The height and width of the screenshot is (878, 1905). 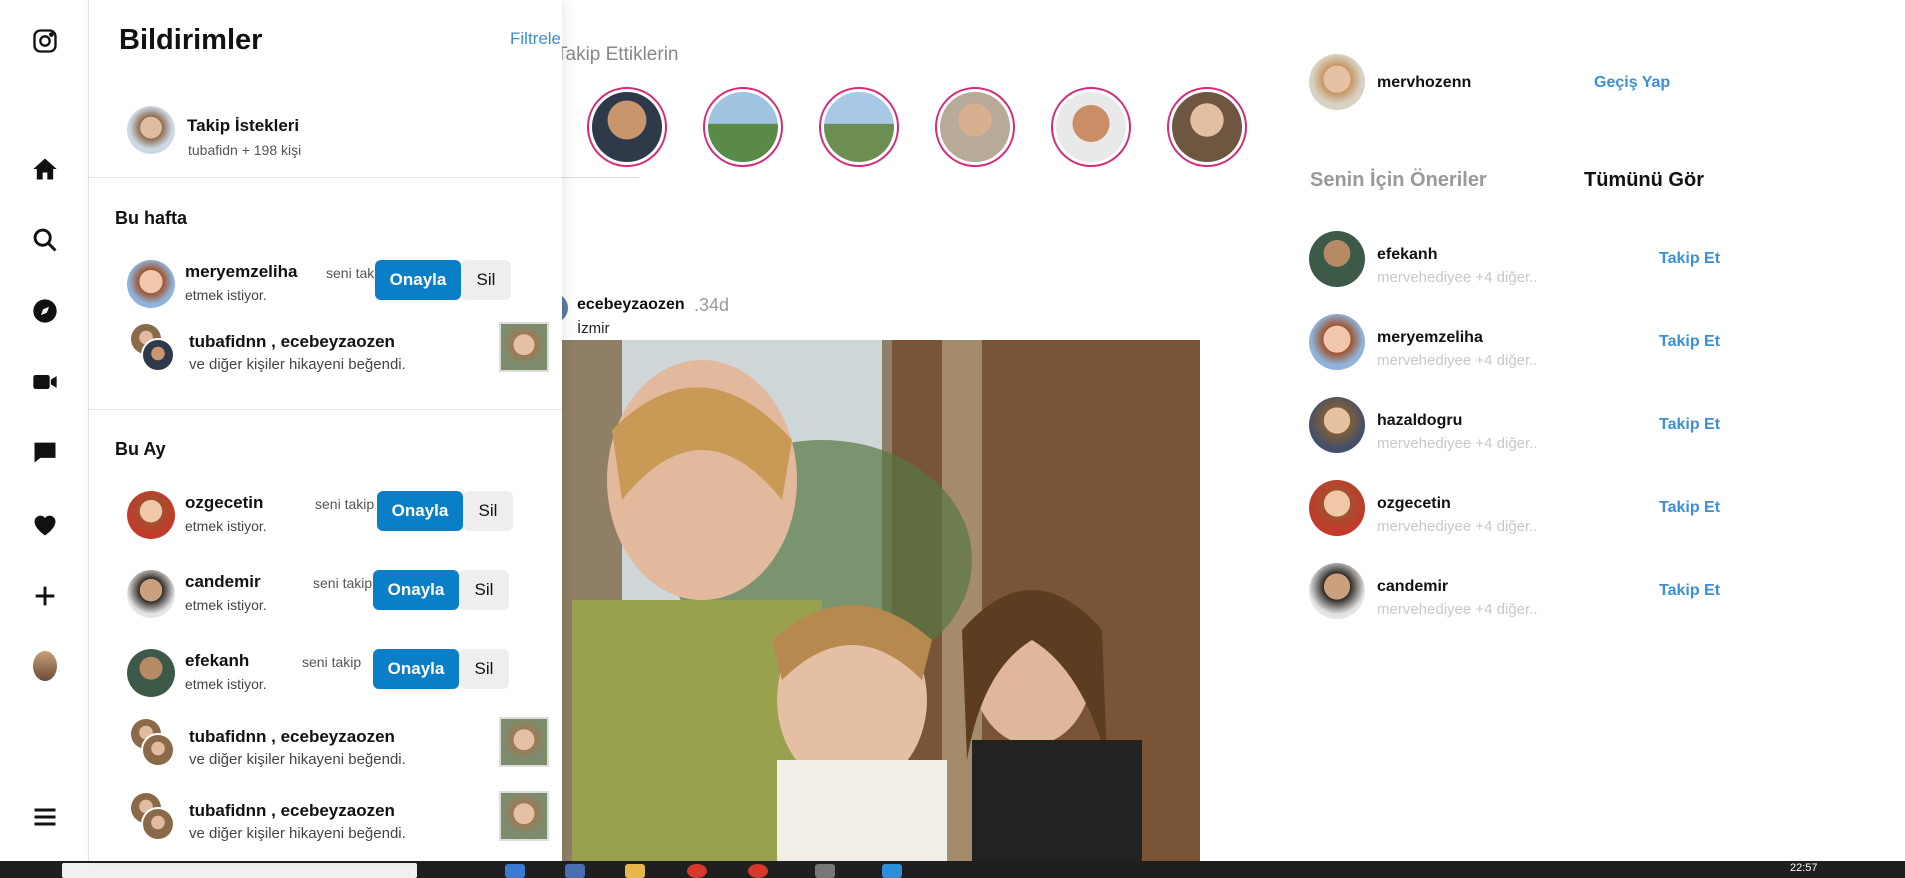 I want to click on suggestion-username: ozgecetin, so click(x=1414, y=504).